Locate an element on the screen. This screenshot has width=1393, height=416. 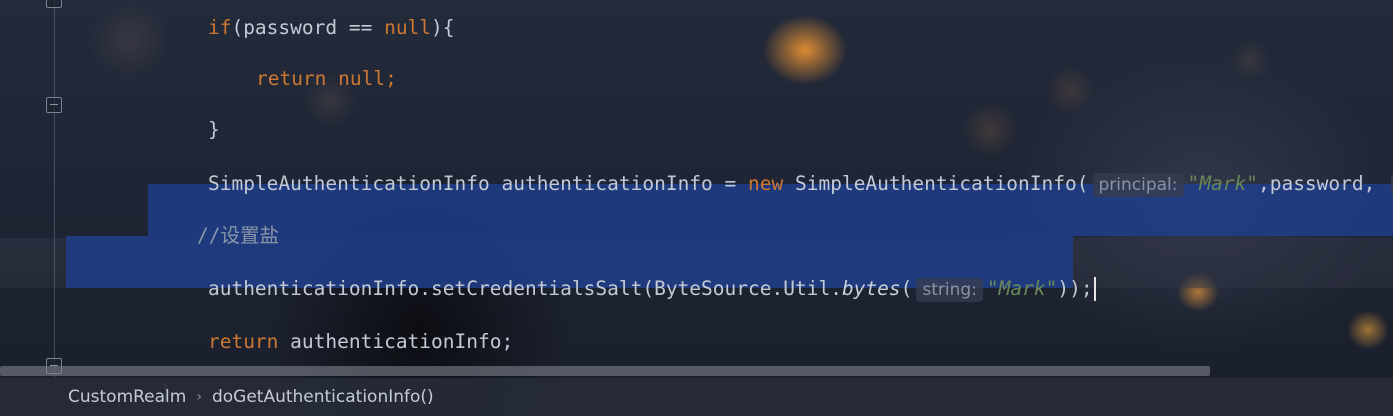
code-text: ){ is located at coordinates (443, 27).